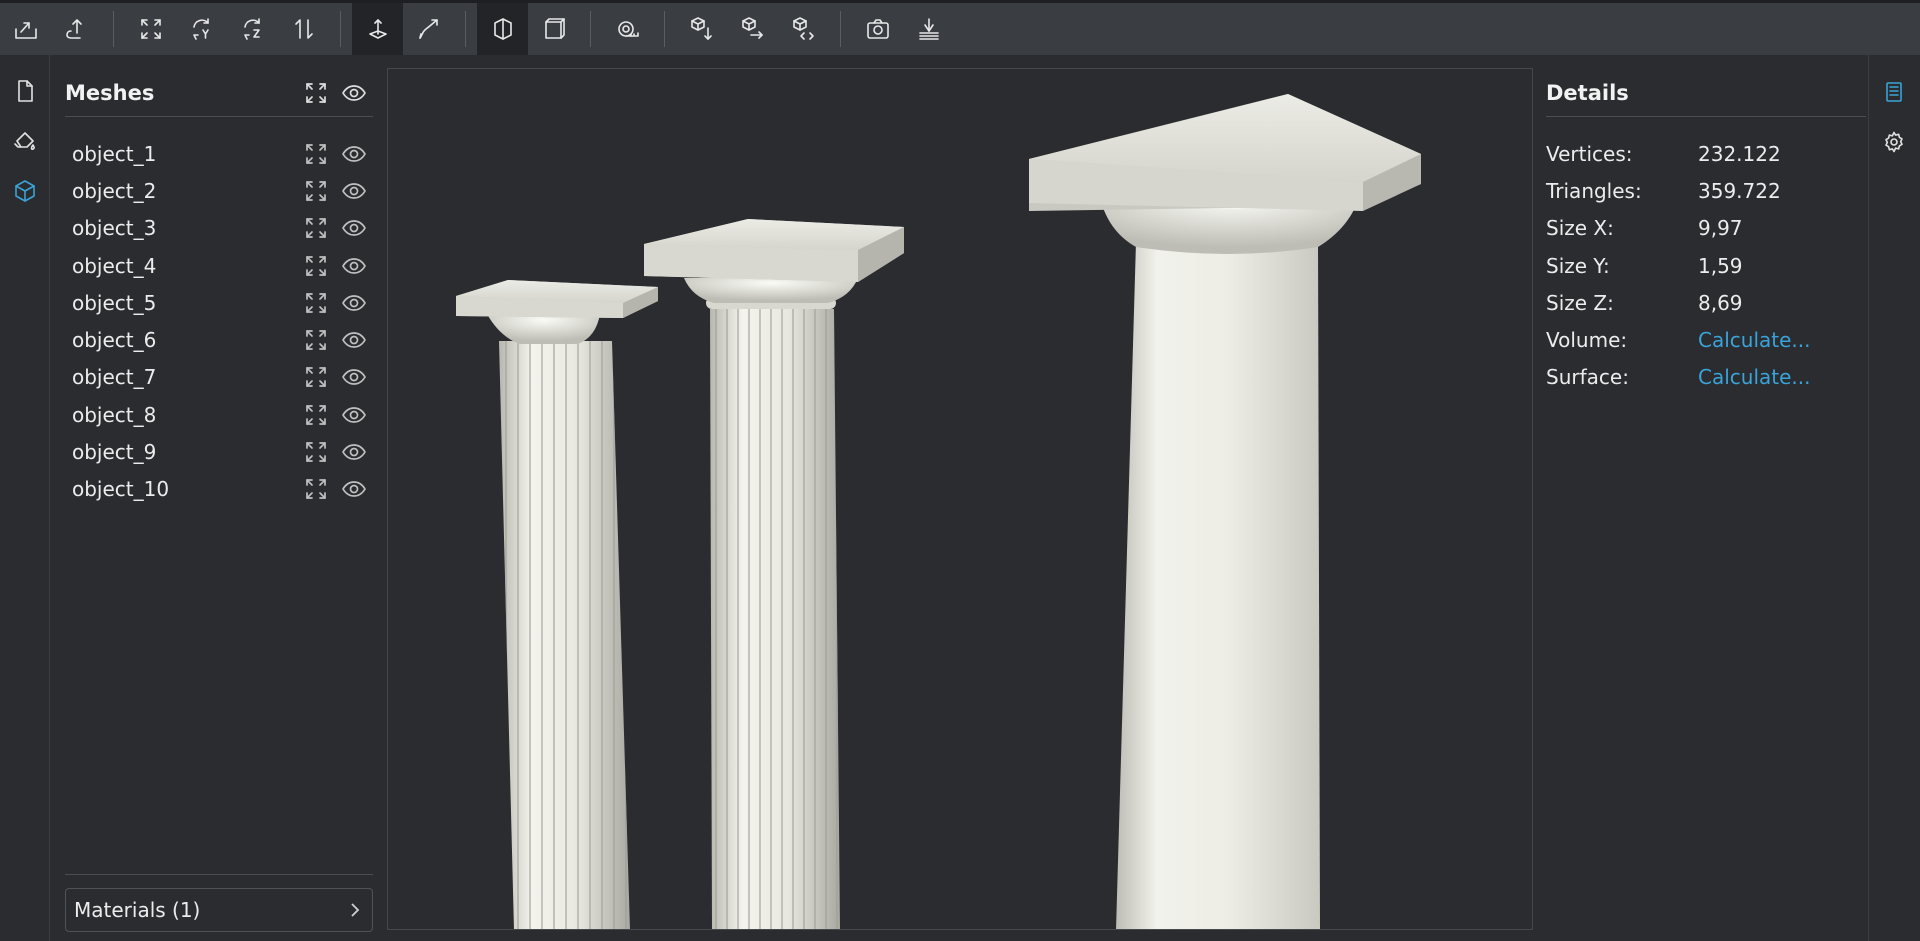  I want to click on mesh-list-item: object_4, so click(219, 265).